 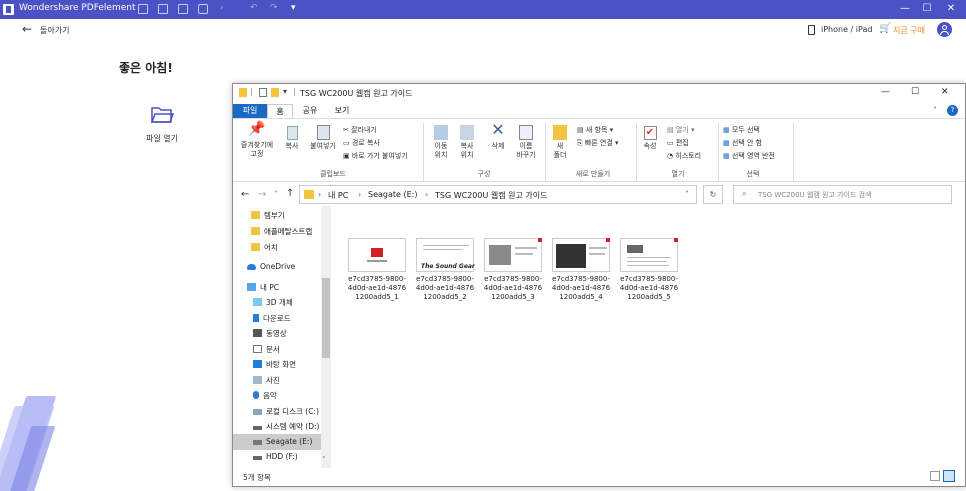 What do you see at coordinates (678, 143) in the screenshot?
I see `edit-button: ▭ 편집` at bounding box center [678, 143].